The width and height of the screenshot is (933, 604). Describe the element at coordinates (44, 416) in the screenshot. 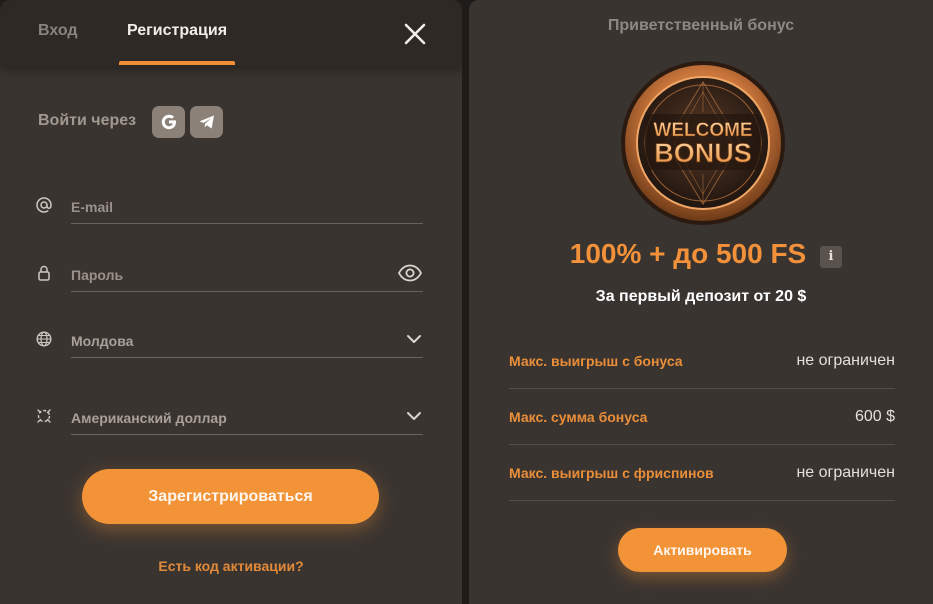

I see `currency-icon` at that location.